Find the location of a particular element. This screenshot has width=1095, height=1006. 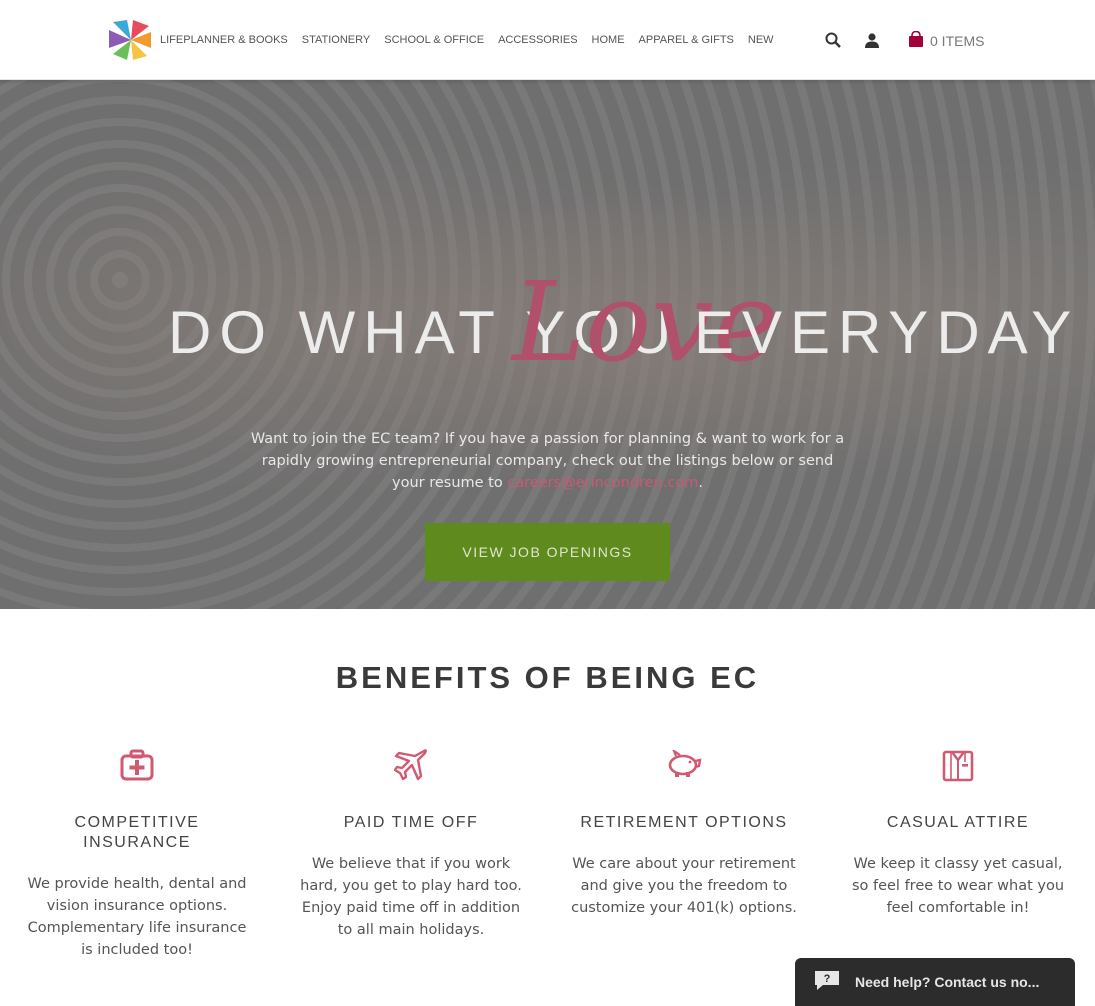

chat-bubble-icon: ? is located at coordinates (827, 982).